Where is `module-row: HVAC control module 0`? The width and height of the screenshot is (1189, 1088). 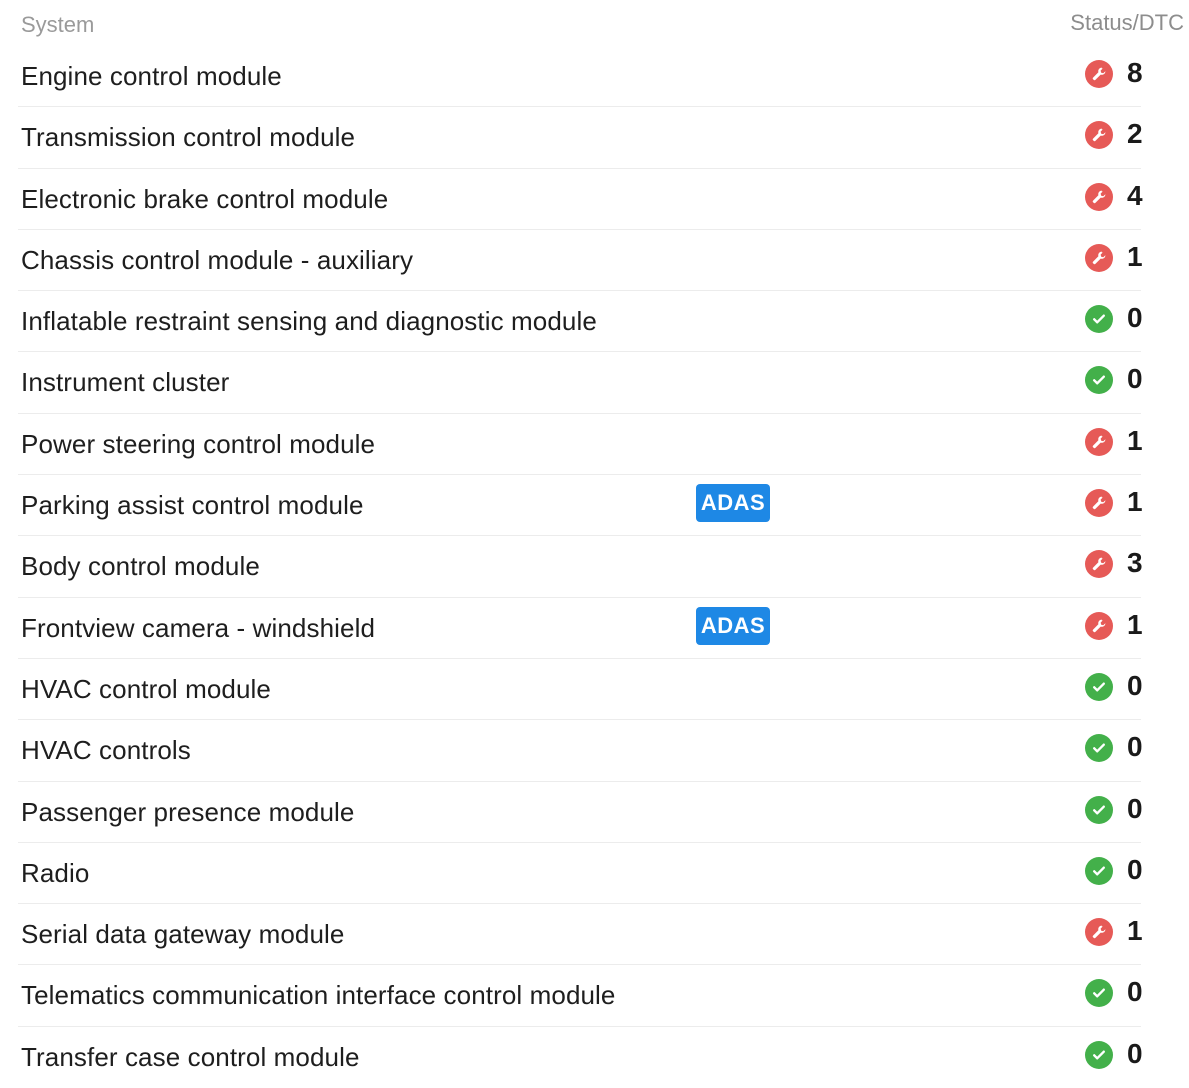
module-row: HVAC control module 0 is located at coordinates (594, 690).